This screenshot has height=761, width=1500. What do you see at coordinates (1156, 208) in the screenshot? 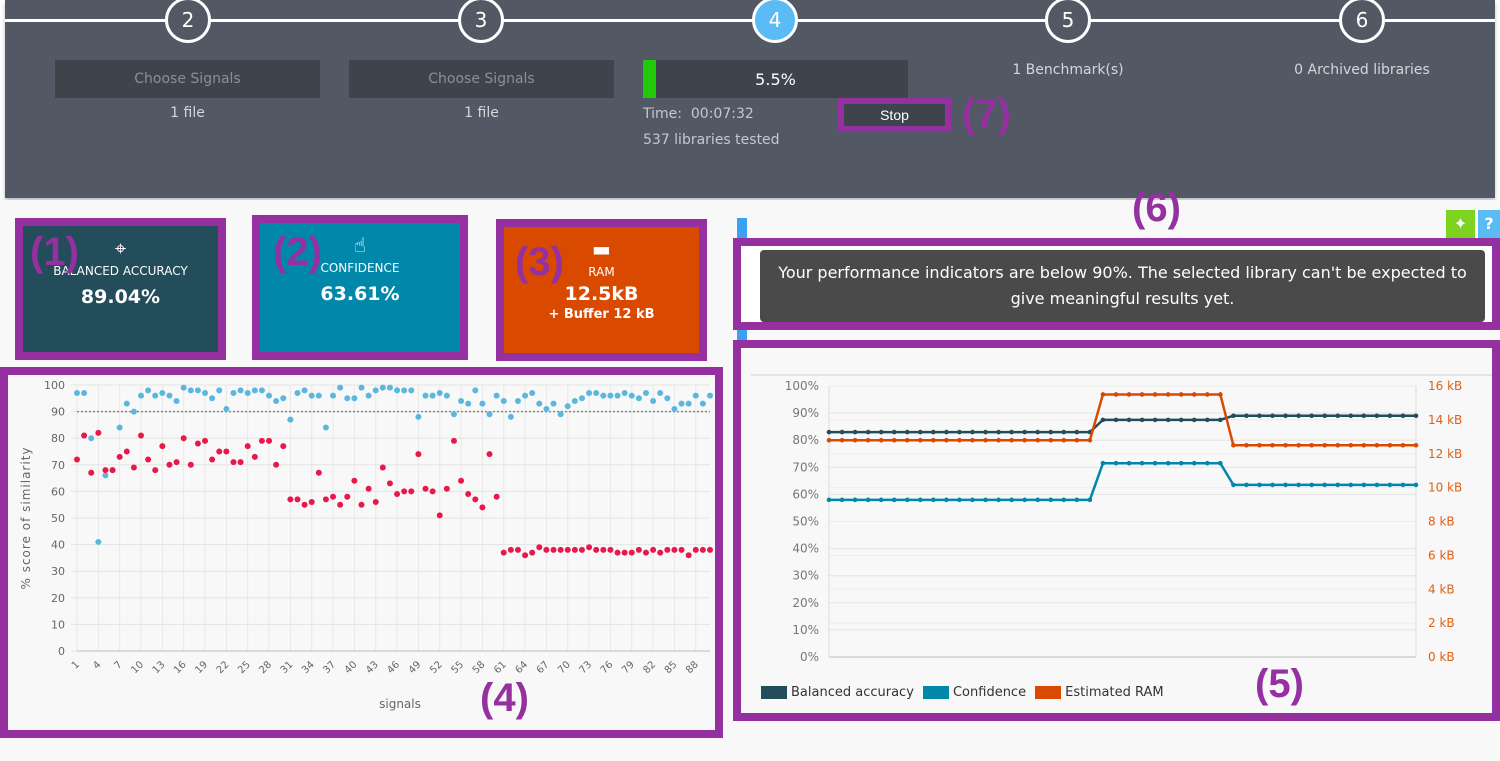
I see `annotation-label-6: (6)` at bounding box center [1156, 208].